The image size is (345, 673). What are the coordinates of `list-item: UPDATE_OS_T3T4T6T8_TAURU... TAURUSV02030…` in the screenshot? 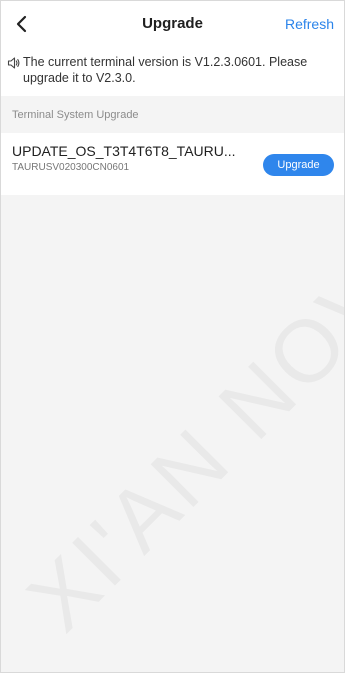 It's located at (172, 164).